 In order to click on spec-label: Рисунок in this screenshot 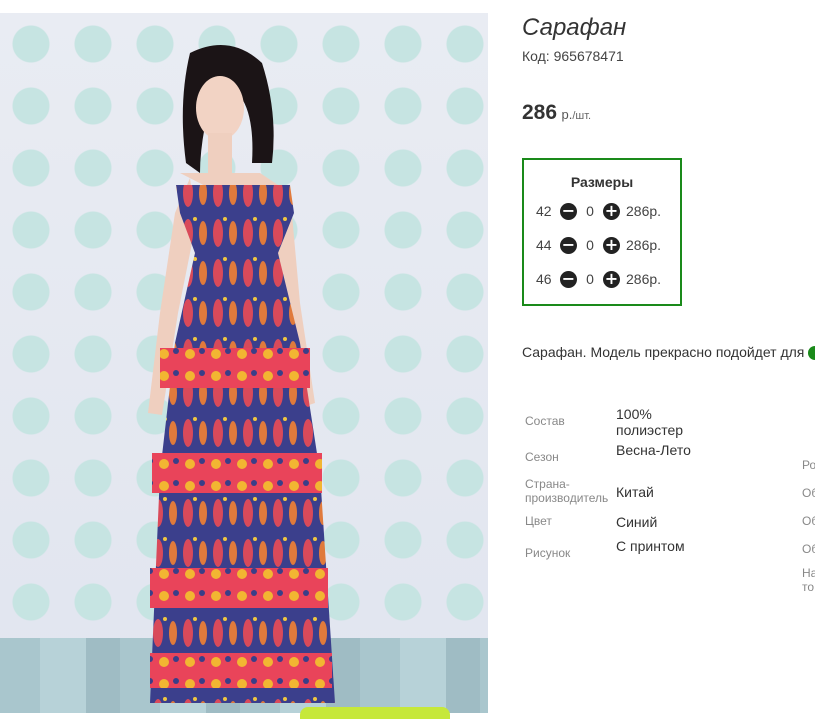, I will do `click(548, 553)`.